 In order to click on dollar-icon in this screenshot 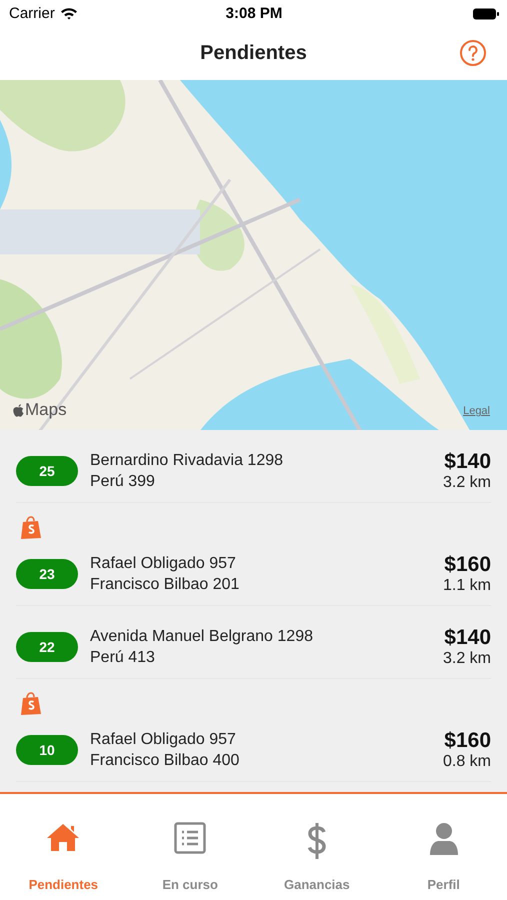, I will do `click(316, 841)`.